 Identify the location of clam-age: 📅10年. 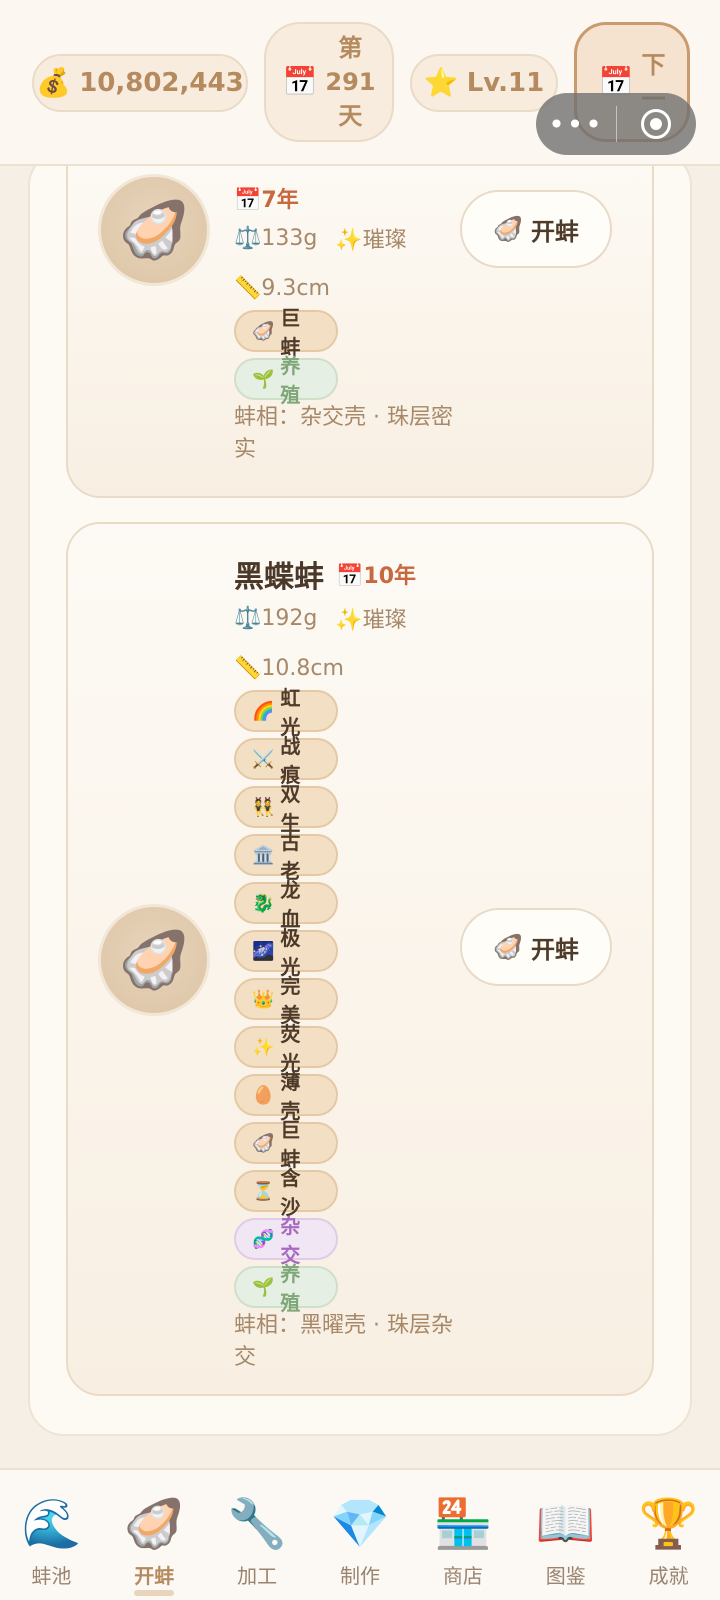
(376, 576).